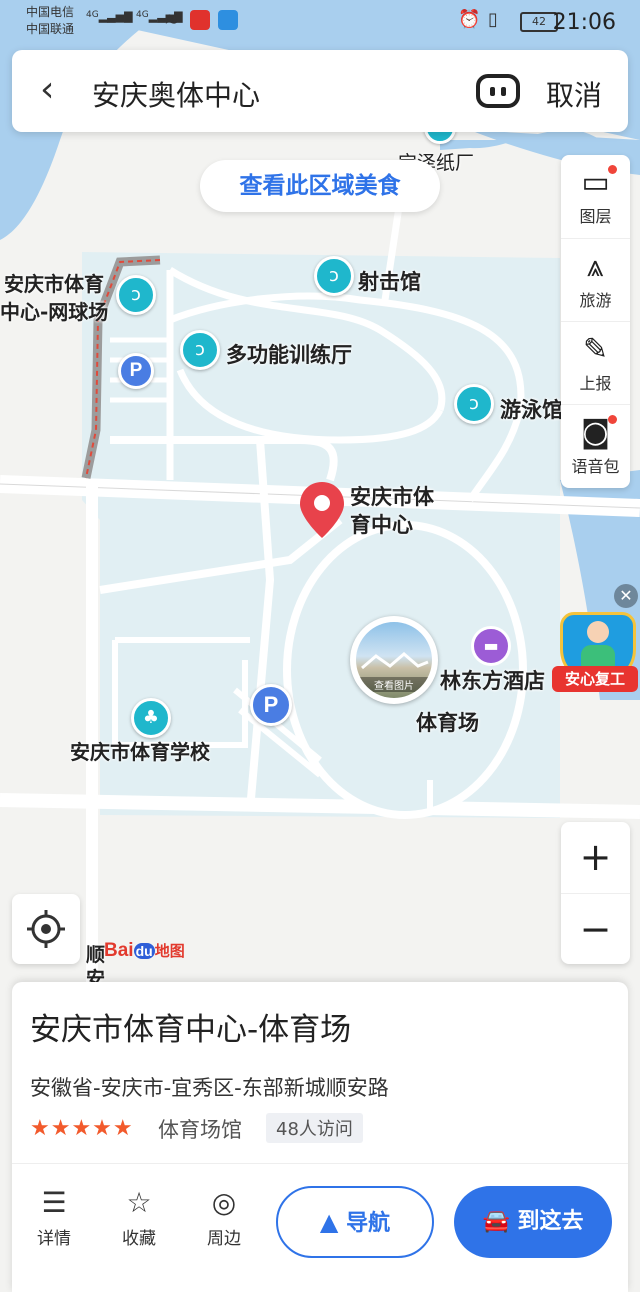 The height and width of the screenshot is (1292, 640). Describe the element at coordinates (320, 22) in the screenshot. I see `status-bar: 中国电信 中国联通 4G▂▃▅▇ 4G▂▃▅▇ ≋ ⏰ ▯ 42 21:06` at that location.